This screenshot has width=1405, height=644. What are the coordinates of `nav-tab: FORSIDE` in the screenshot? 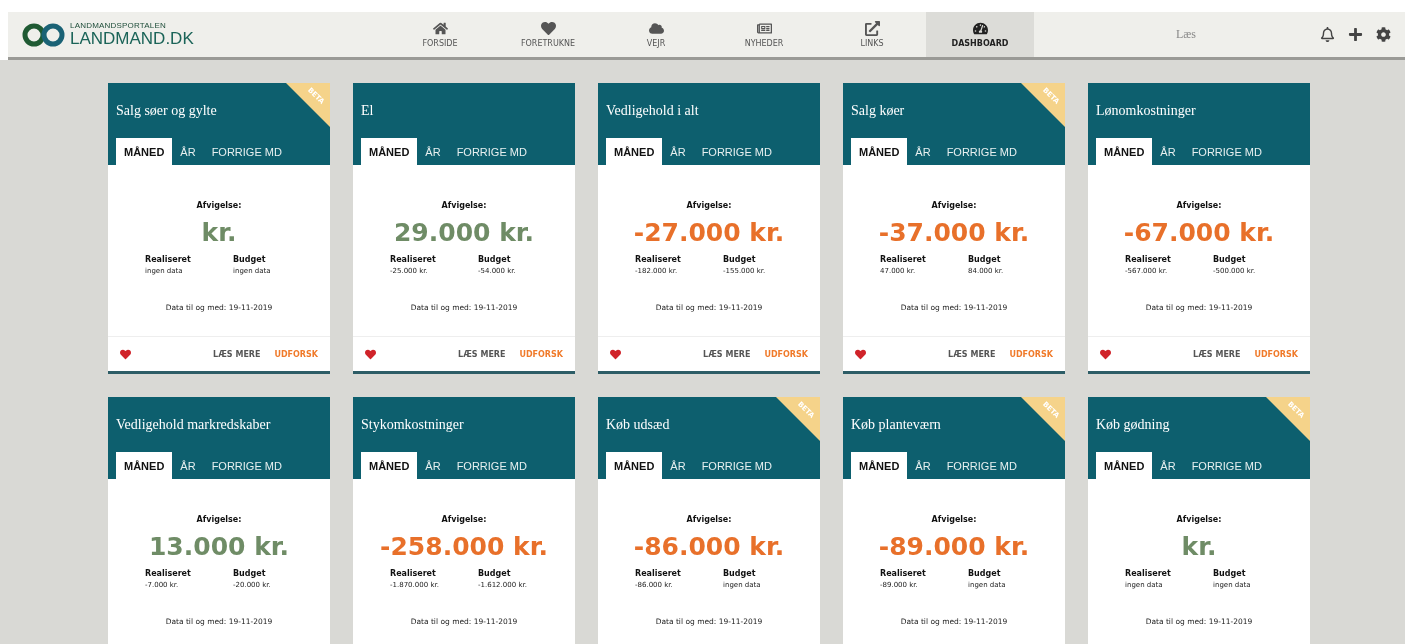 It's located at (440, 34).